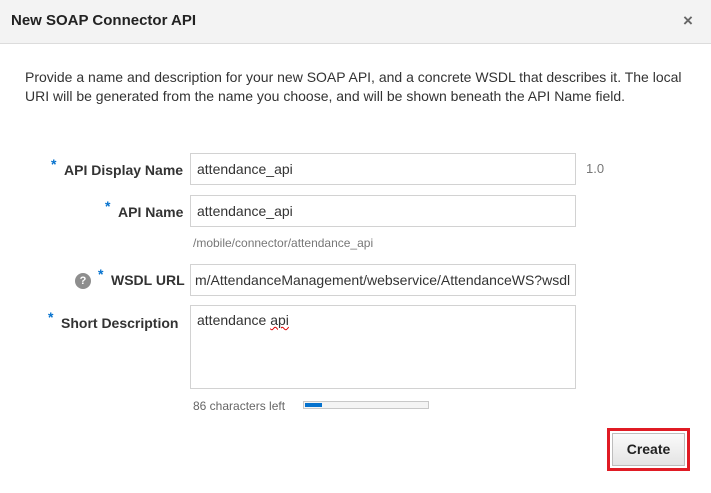 Image resolution: width=711 pixels, height=493 pixels. I want to click on help-icon: ?, so click(83, 281).